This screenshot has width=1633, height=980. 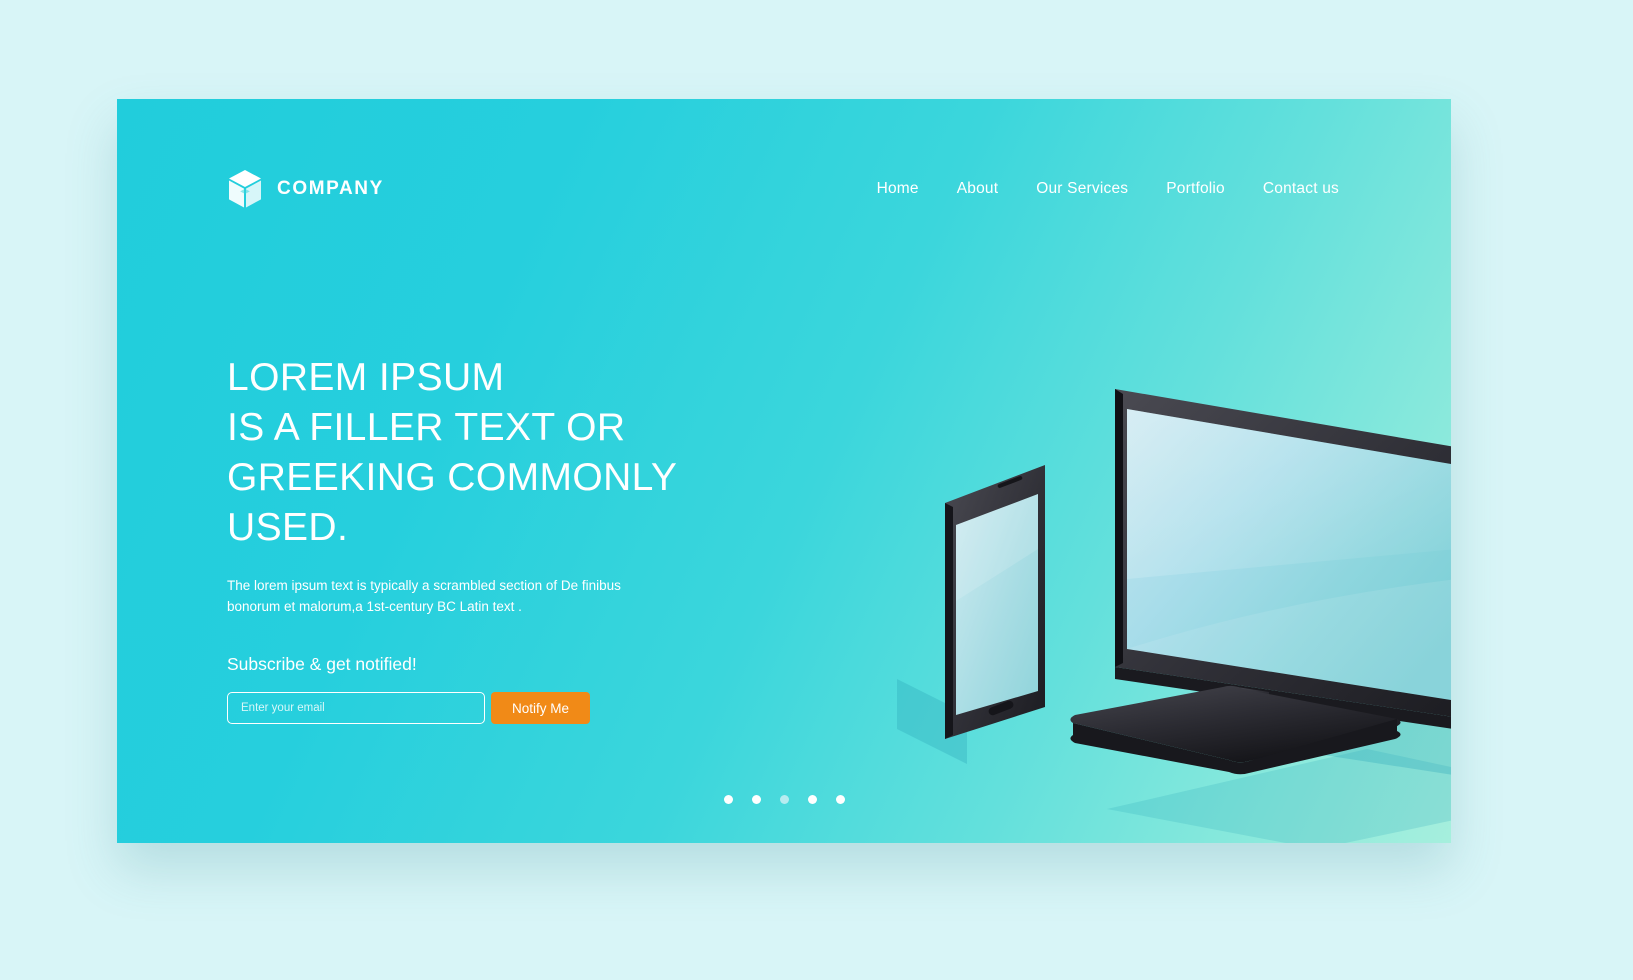 I want to click on nav-item-contact-us: Contact us, so click(x=1301, y=189).